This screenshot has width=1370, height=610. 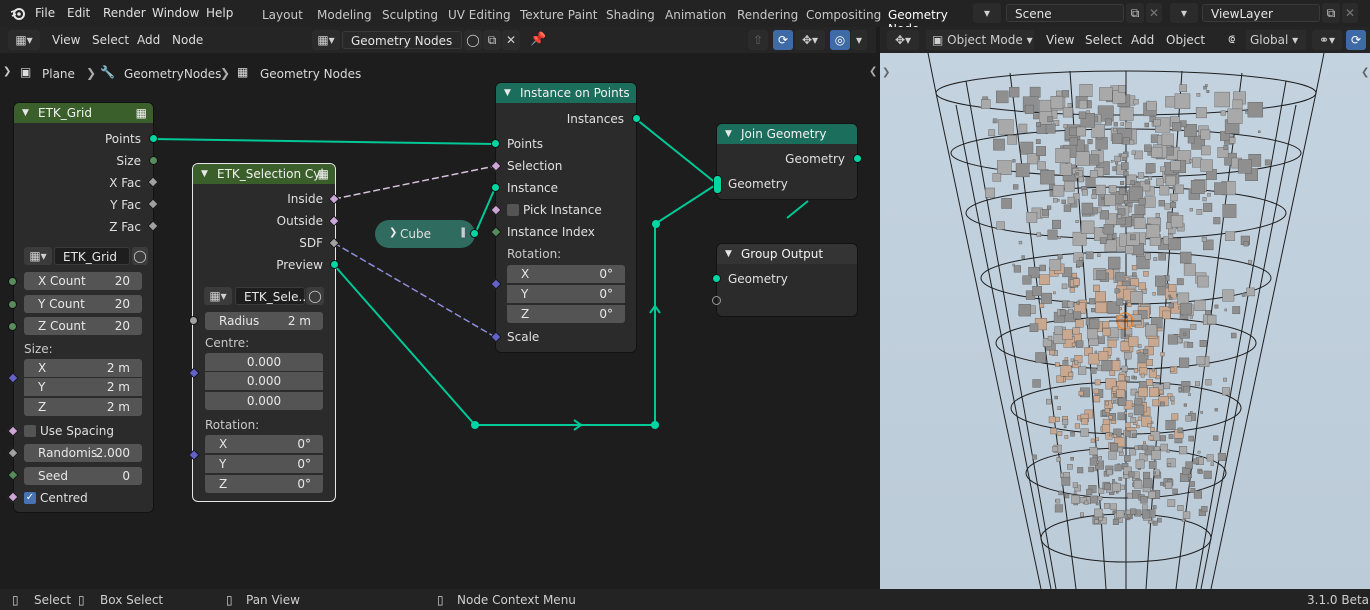 I want to click on socket-group-output-geometry-in, so click(x=716, y=278).